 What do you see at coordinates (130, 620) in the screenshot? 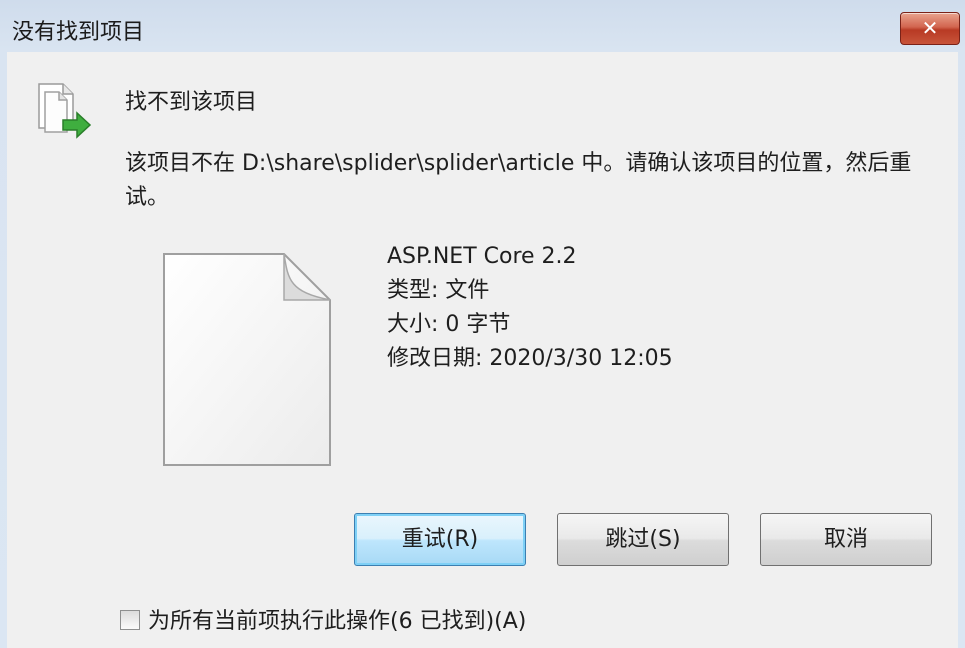
I see `apply-to-all-checkbox` at bounding box center [130, 620].